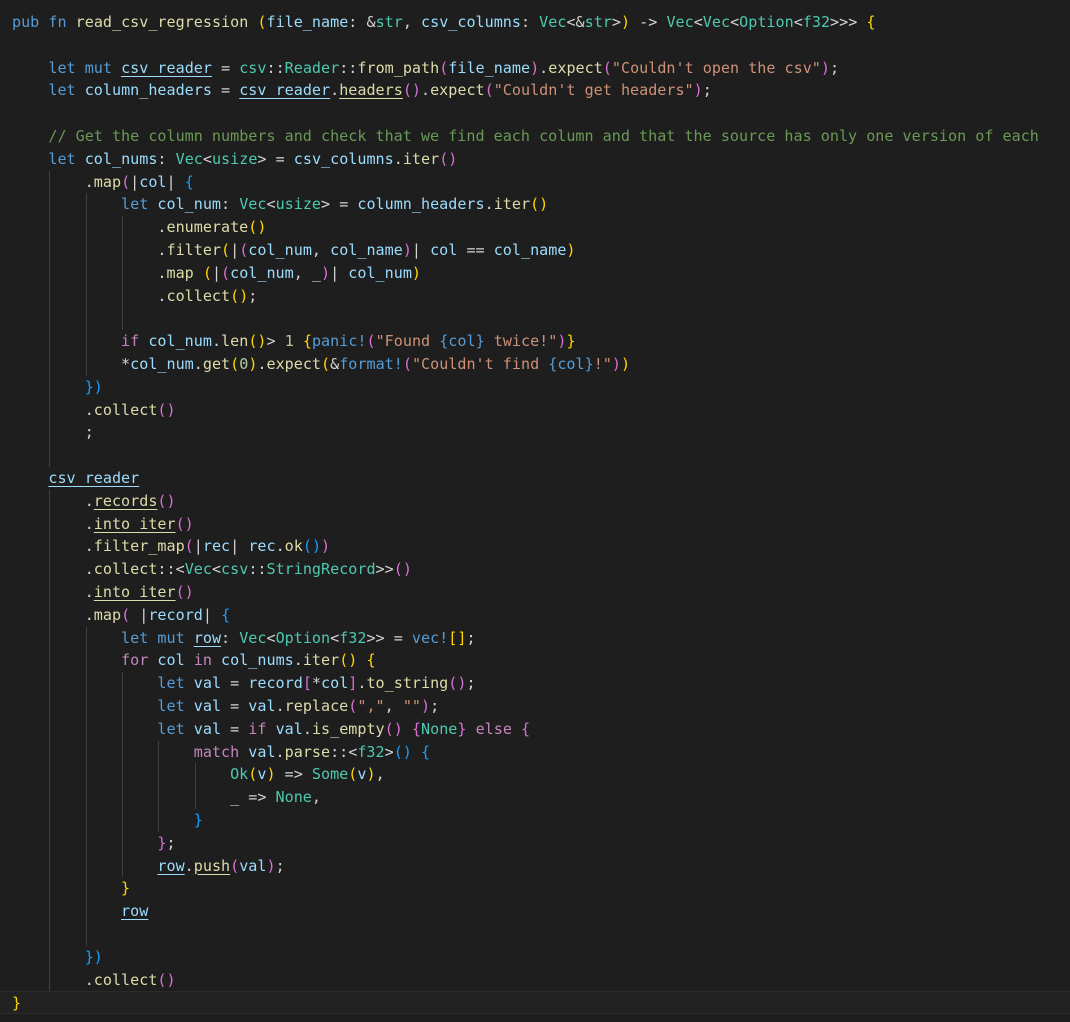 This screenshot has width=1070, height=1022. I want to click on code-token: enumerate, so click(207, 227).